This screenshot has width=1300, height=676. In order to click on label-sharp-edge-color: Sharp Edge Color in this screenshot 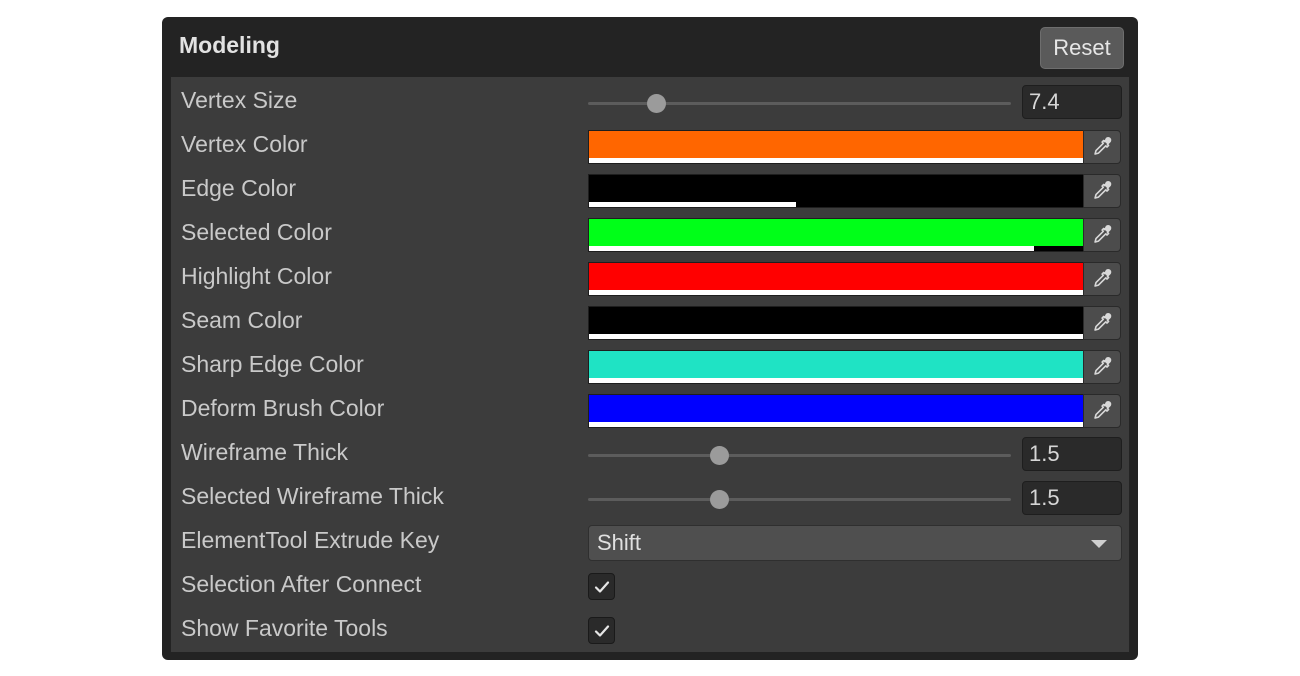, I will do `click(272, 364)`.